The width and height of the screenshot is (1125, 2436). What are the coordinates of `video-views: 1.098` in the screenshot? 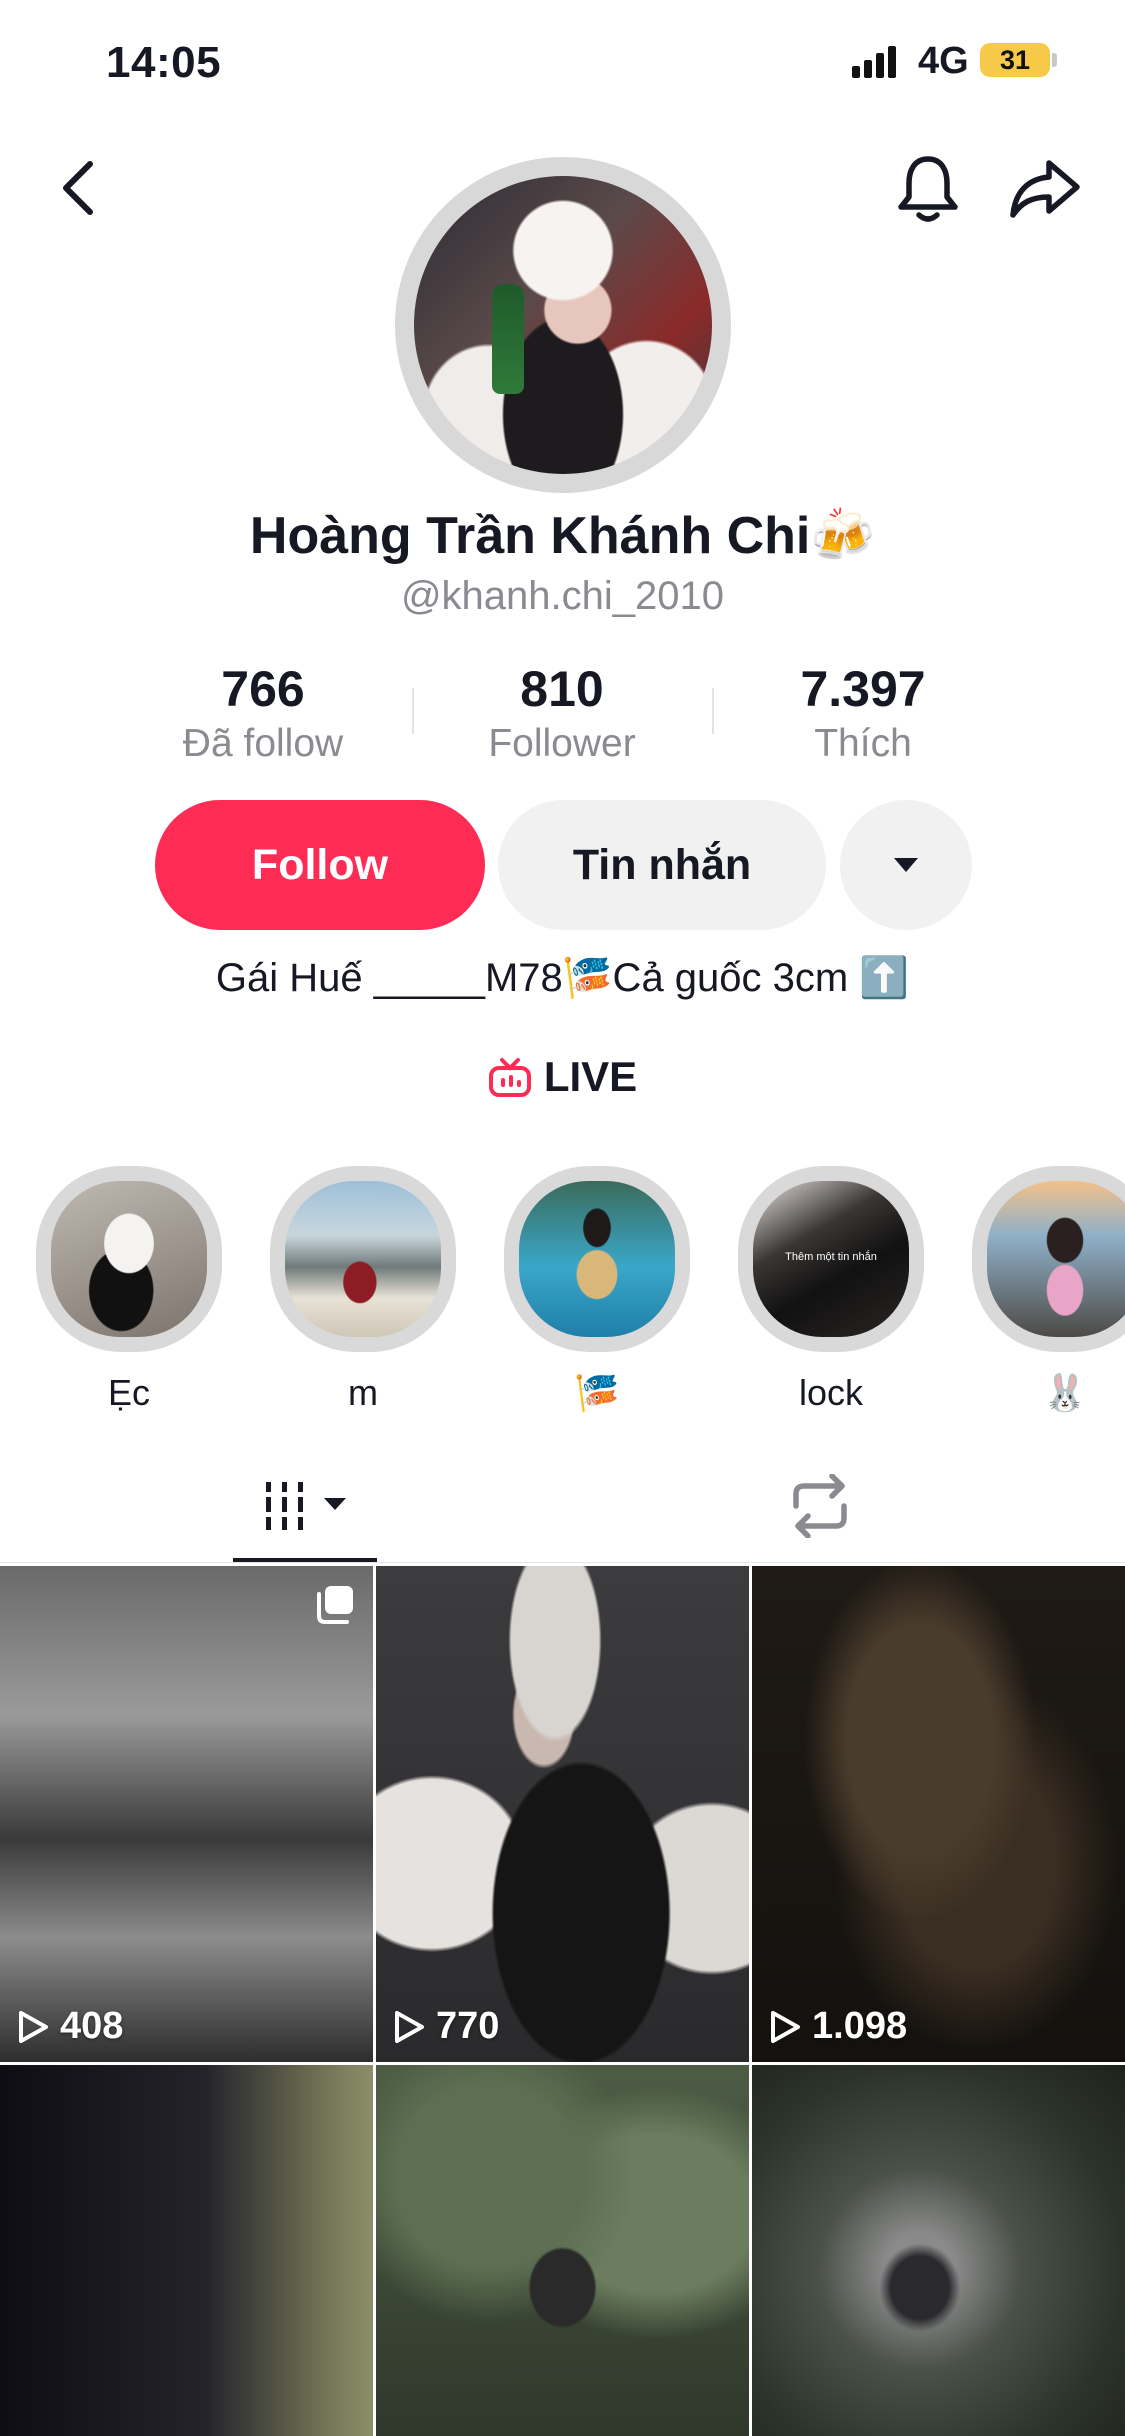 It's located at (837, 2026).